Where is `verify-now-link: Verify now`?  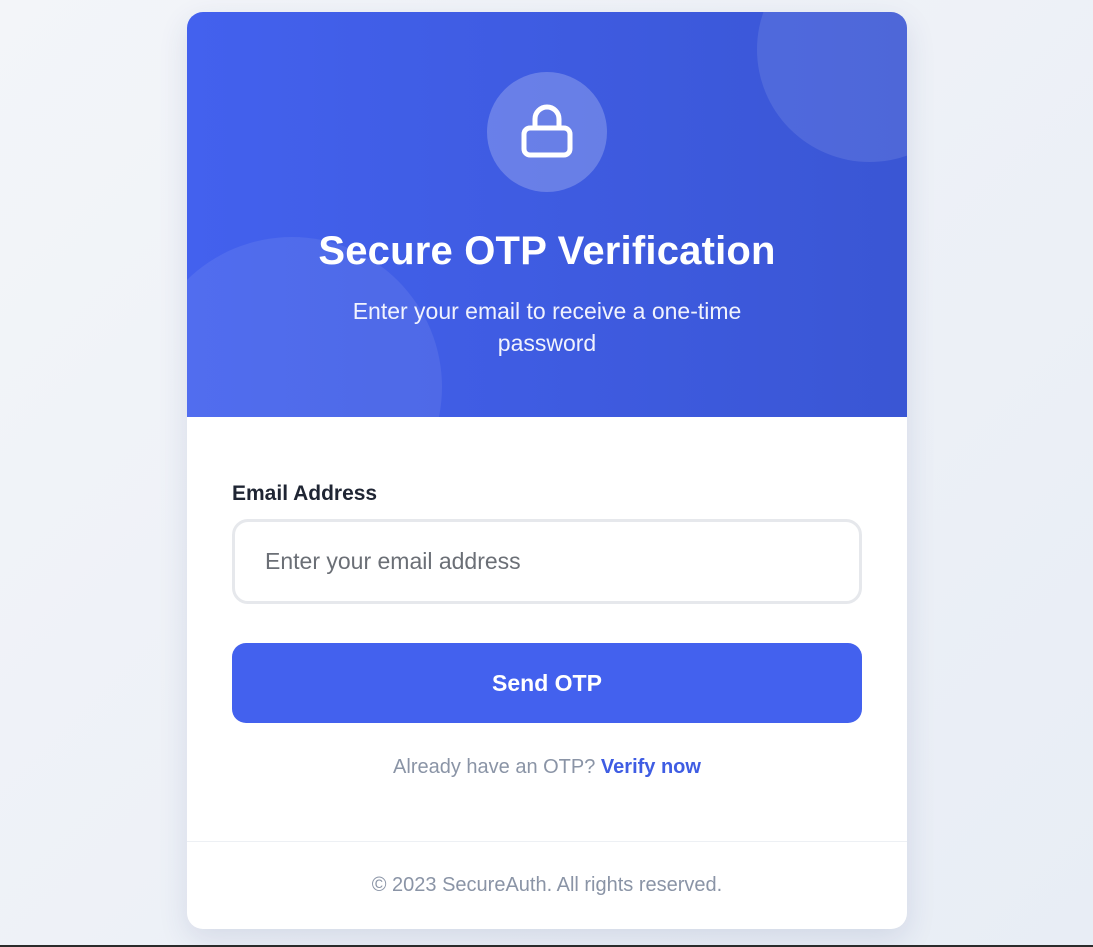
verify-now-link: Verify now is located at coordinates (651, 767).